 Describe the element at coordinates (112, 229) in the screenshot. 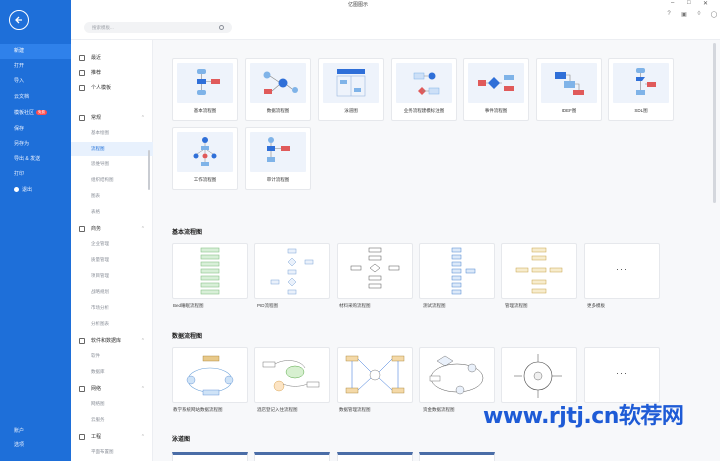

I see `cat-group-business: 商务 ⌃` at that location.